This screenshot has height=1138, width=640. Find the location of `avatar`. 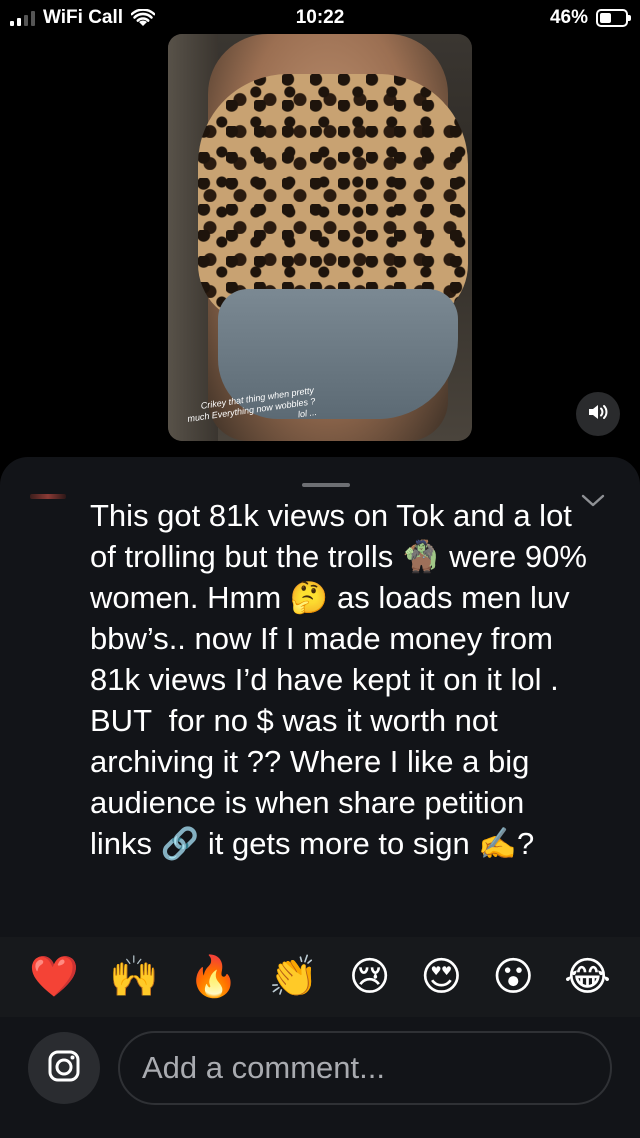

avatar is located at coordinates (48, 496).